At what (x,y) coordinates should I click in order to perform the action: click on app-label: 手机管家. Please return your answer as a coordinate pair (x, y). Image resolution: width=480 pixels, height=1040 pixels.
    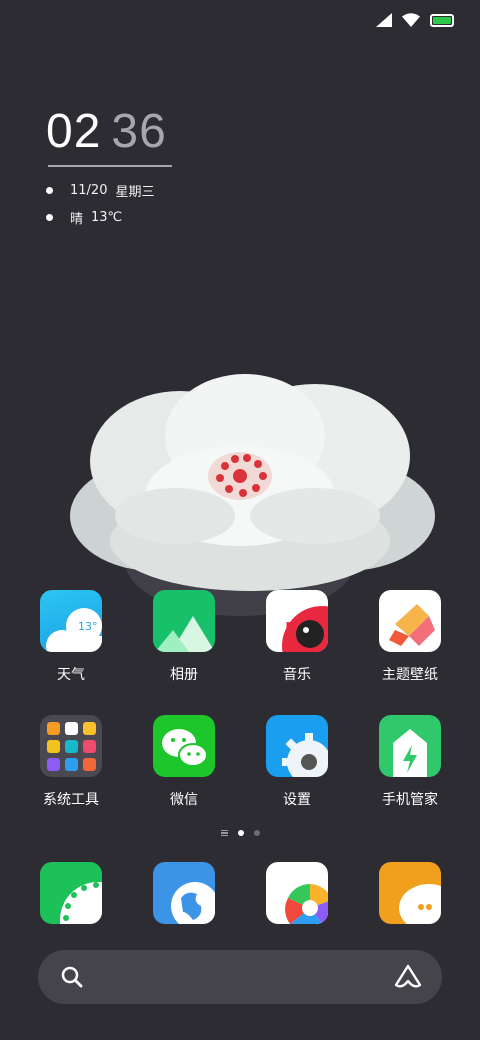
    Looking at the image, I should click on (410, 800).